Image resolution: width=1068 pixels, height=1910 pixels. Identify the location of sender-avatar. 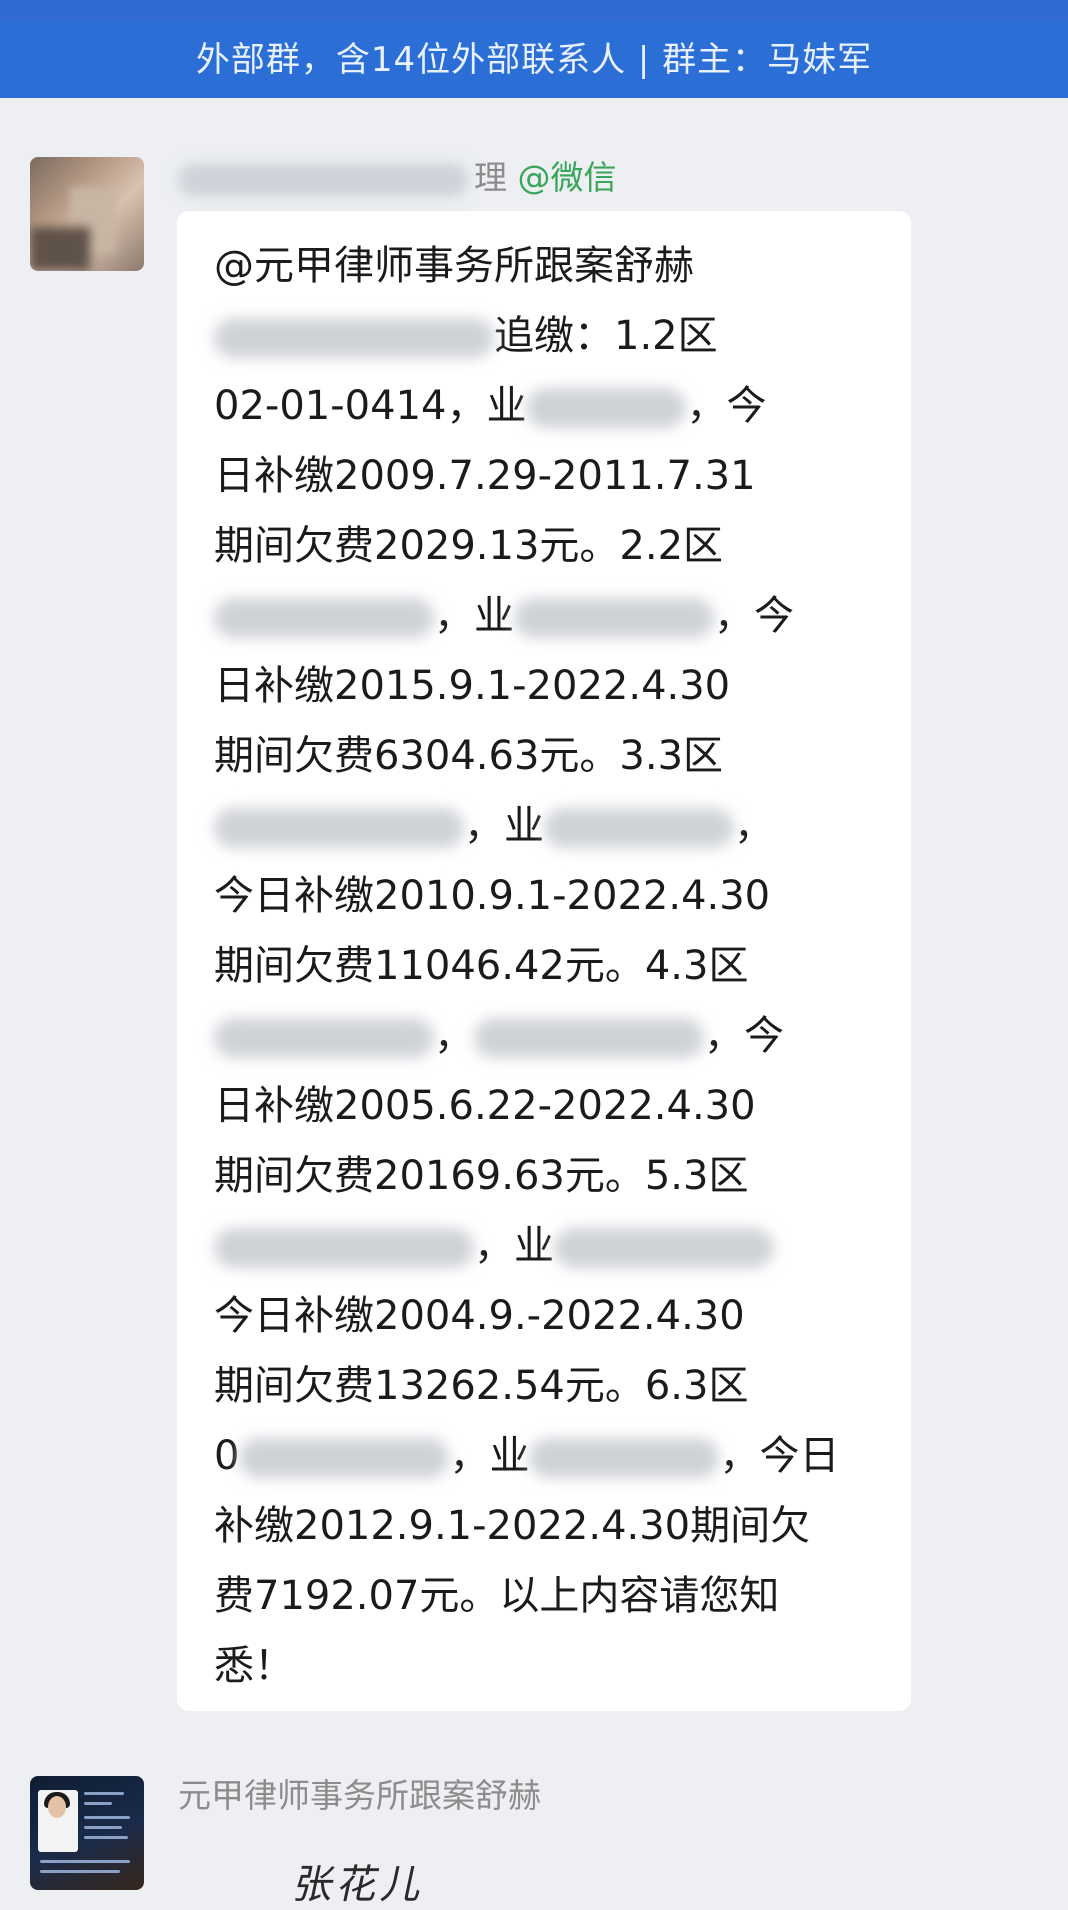
(87, 214).